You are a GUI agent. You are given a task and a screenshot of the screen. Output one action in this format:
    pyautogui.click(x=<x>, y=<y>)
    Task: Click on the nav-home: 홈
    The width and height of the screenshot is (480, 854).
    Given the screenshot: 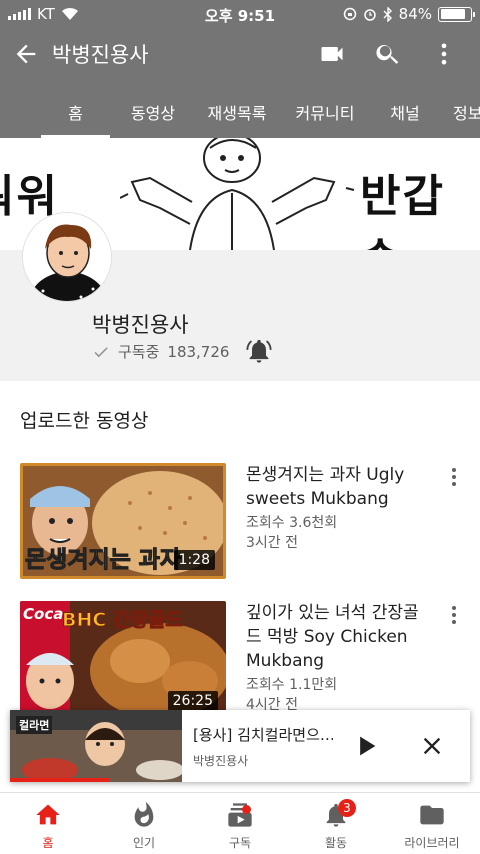 What is the action you would take?
    pyautogui.click(x=48, y=823)
    